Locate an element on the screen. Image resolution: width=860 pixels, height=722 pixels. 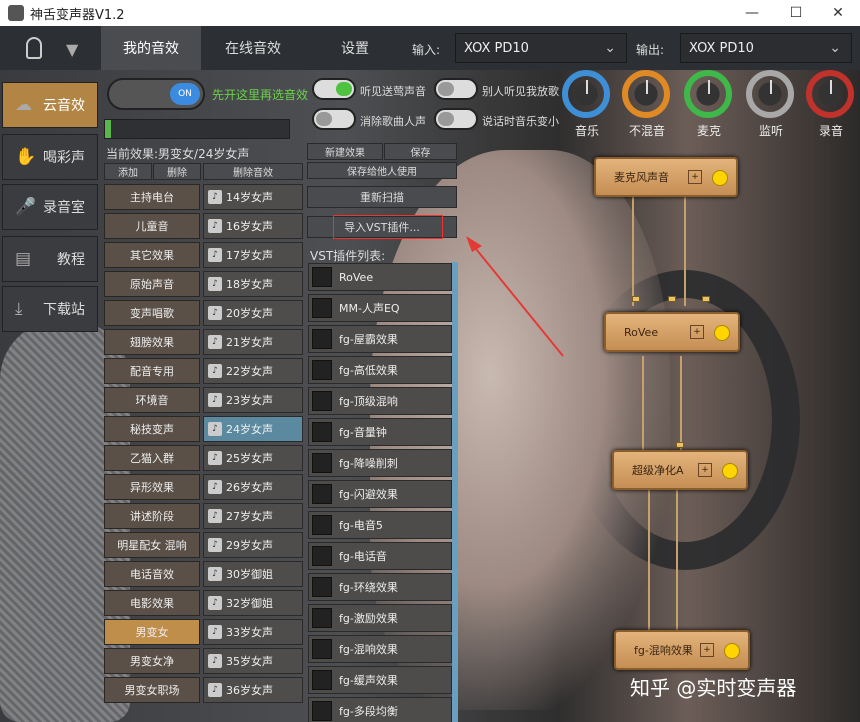
knob-mic: 麦克 is located at coordinates (709, 105).